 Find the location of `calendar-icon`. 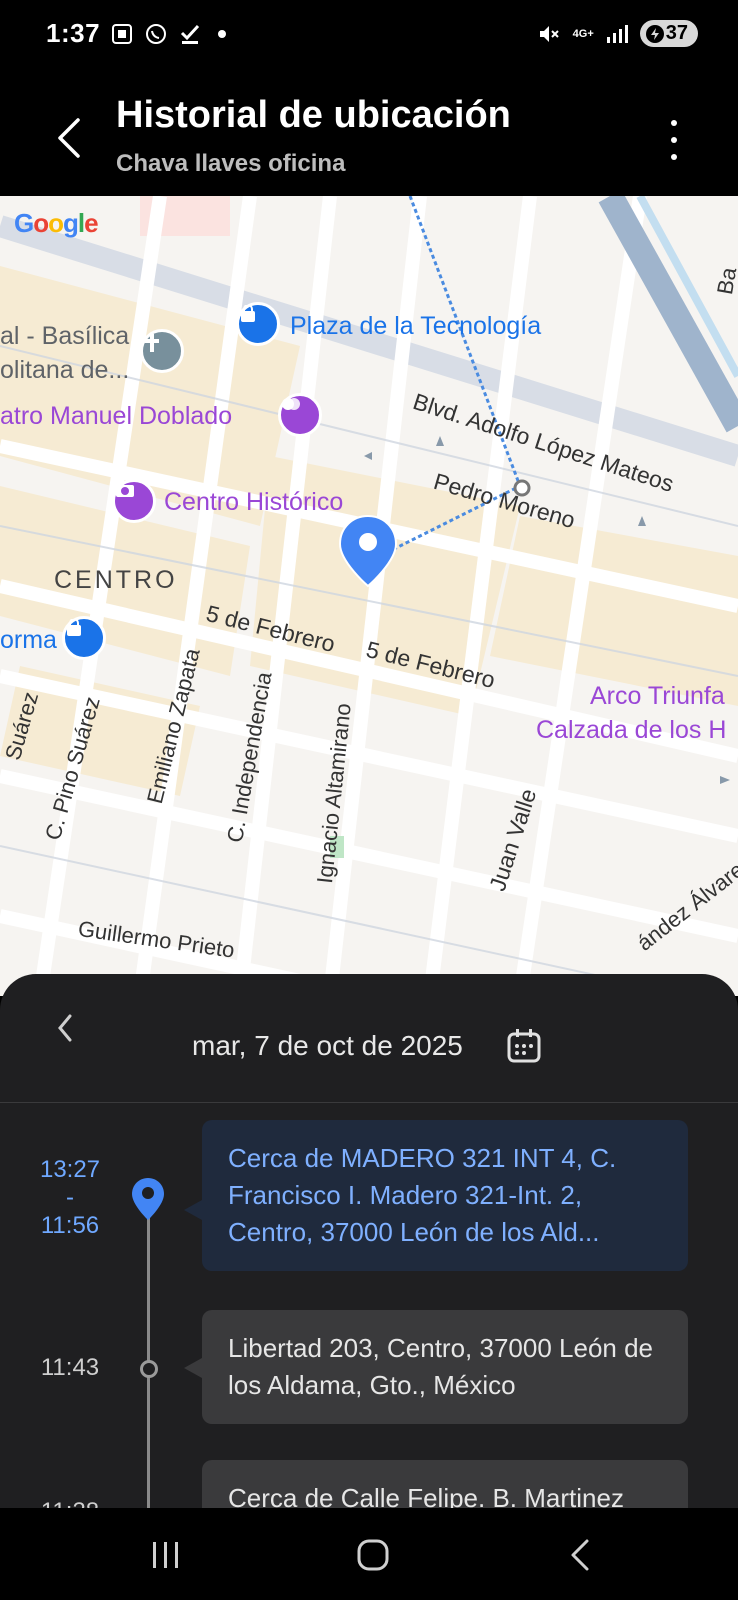

calendar-icon is located at coordinates (524, 1046).